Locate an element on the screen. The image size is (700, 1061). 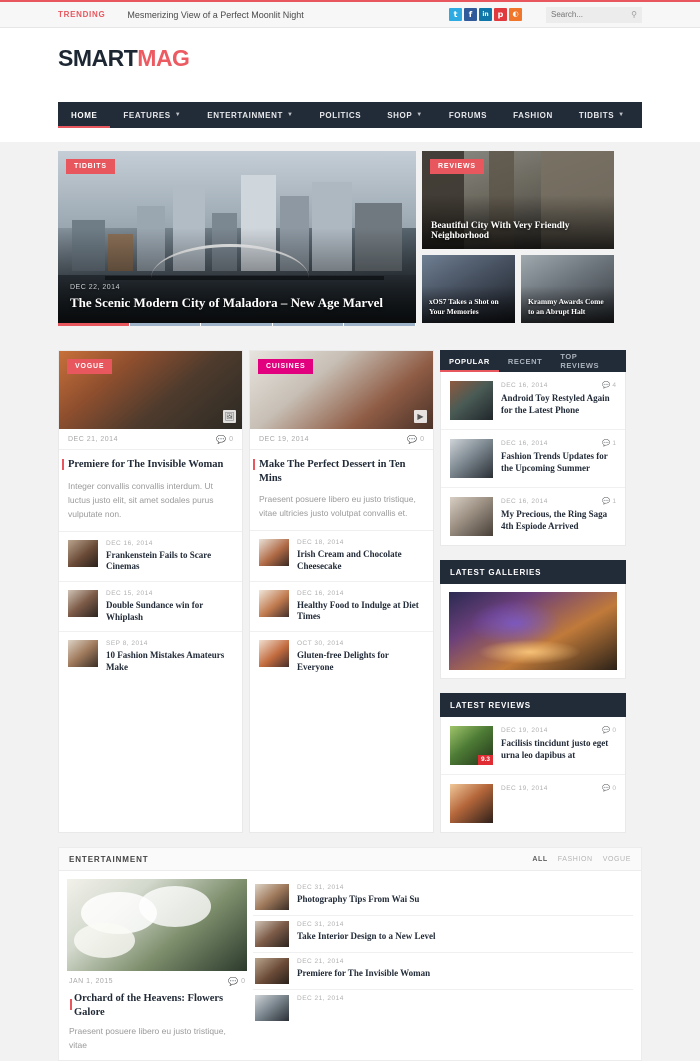
nav-item-forums: FORUMS is located at coordinates (468, 115).